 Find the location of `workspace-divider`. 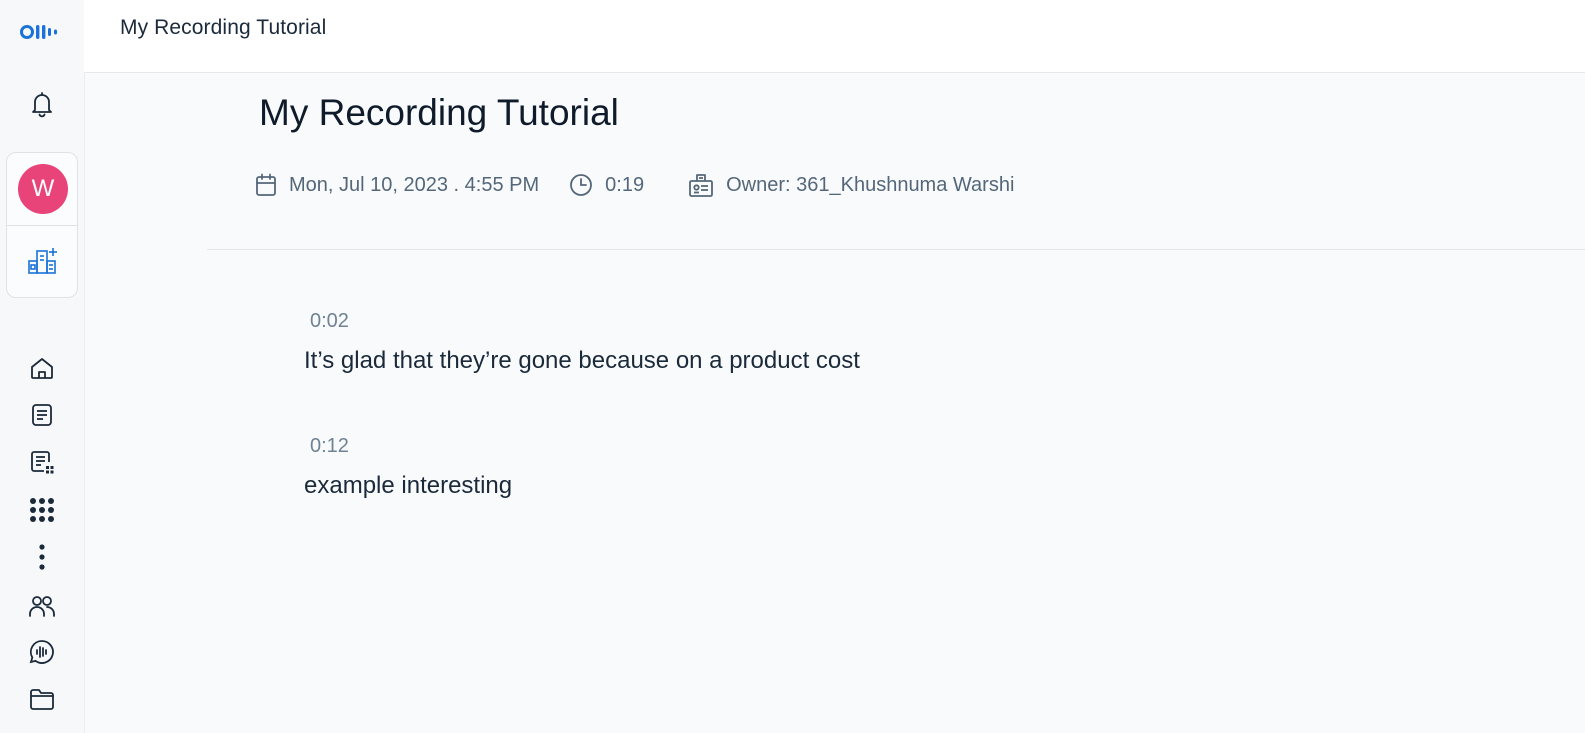

workspace-divider is located at coordinates (42, 225).